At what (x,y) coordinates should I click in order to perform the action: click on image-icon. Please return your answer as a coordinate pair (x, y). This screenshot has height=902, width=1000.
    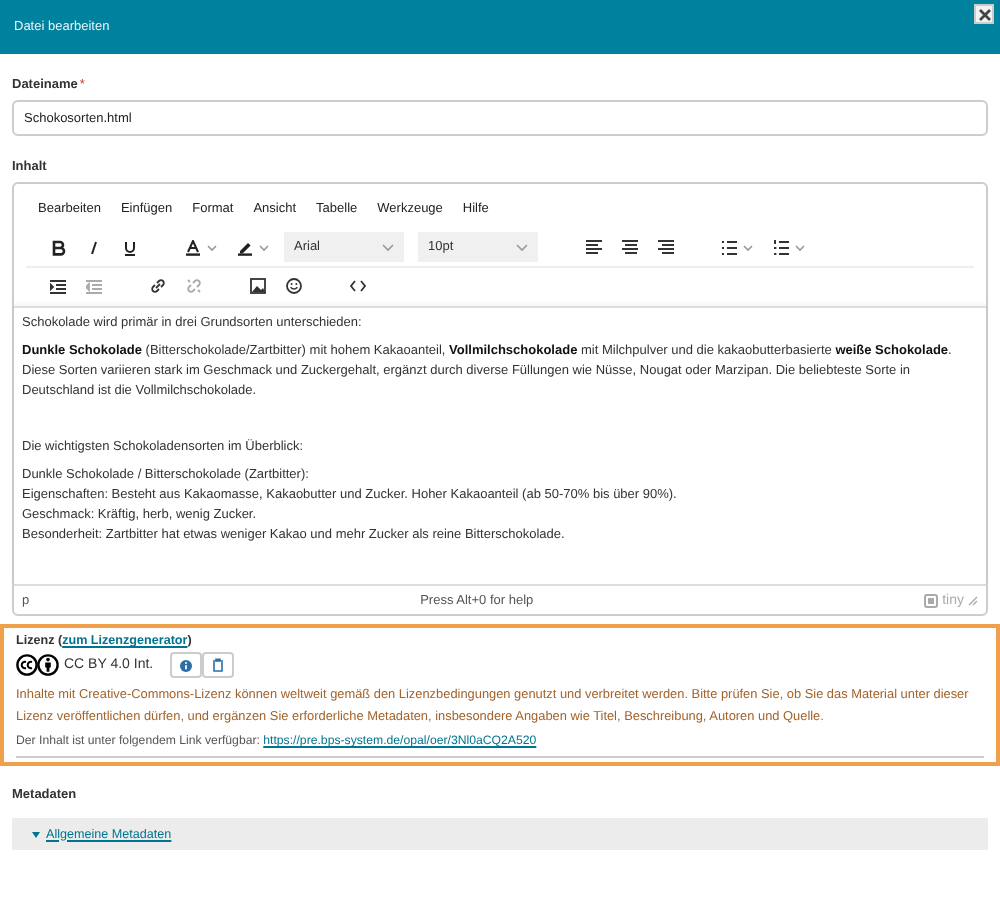
    Looking at the image, I should click on (258, 286).